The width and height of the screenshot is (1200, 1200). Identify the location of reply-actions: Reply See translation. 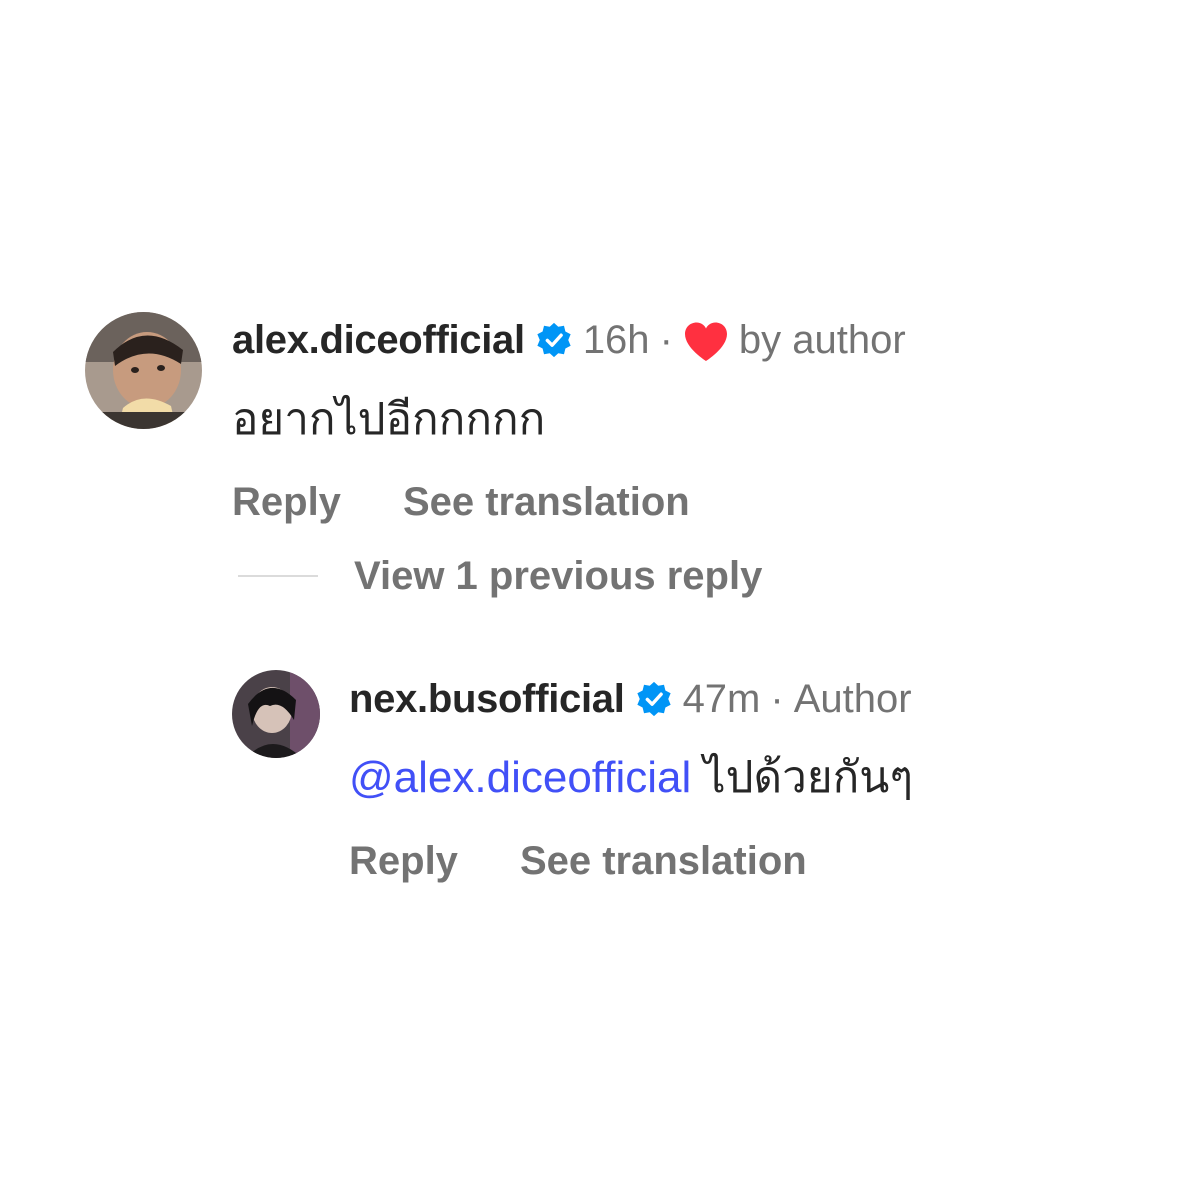
(578, 861).